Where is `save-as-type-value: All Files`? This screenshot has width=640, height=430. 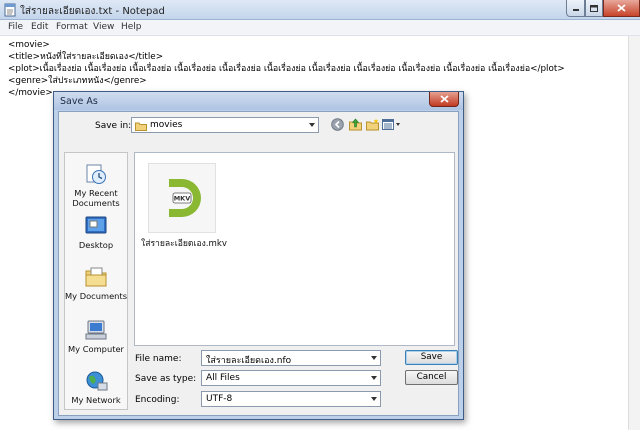 save-as-type-value: All Files is located at coordinates (223, 378).